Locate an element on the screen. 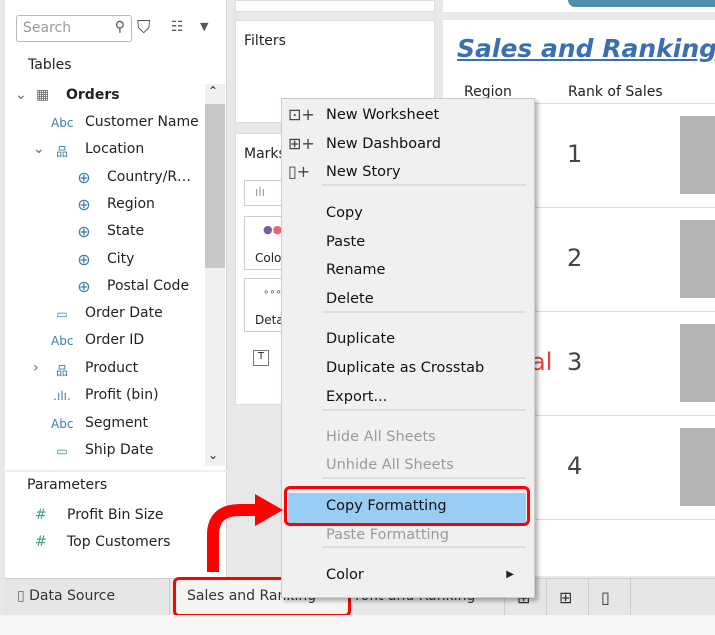  table-orders: Orders is located at coordinates (93, 95).